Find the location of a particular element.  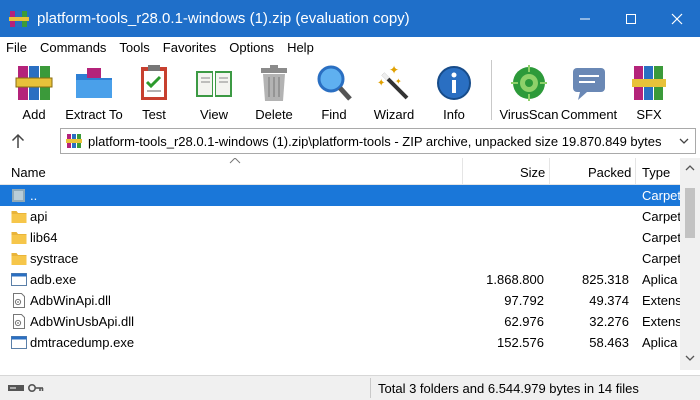

add-button: Add is located at coordinates (34, 90).